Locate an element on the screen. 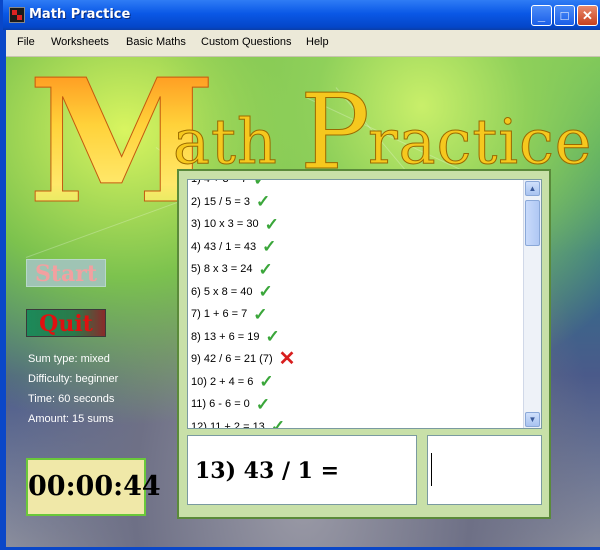 This screenshot has height=550, width=600. result-row: 3) 10 x 3 = 30 ✓ is located at coordinates (355, 224).